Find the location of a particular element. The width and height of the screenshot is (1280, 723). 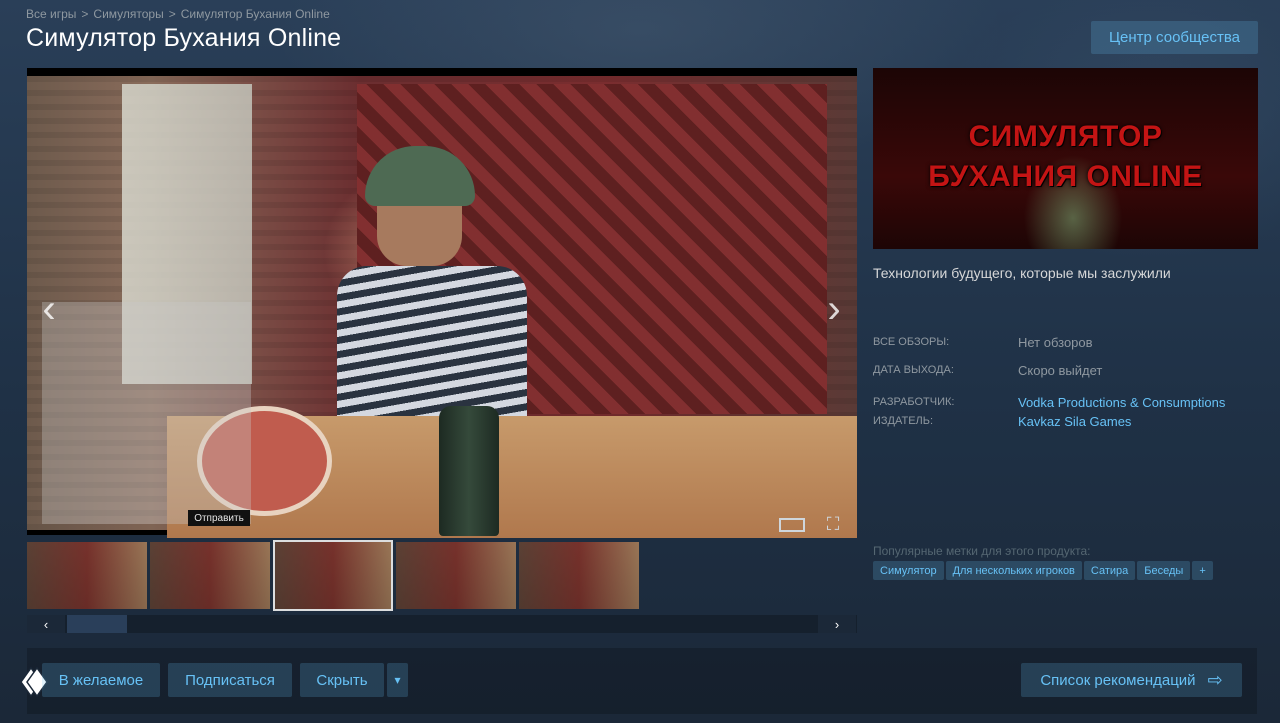

release-date-value: Скоро выйдет is located at coordinates (1060, 370).